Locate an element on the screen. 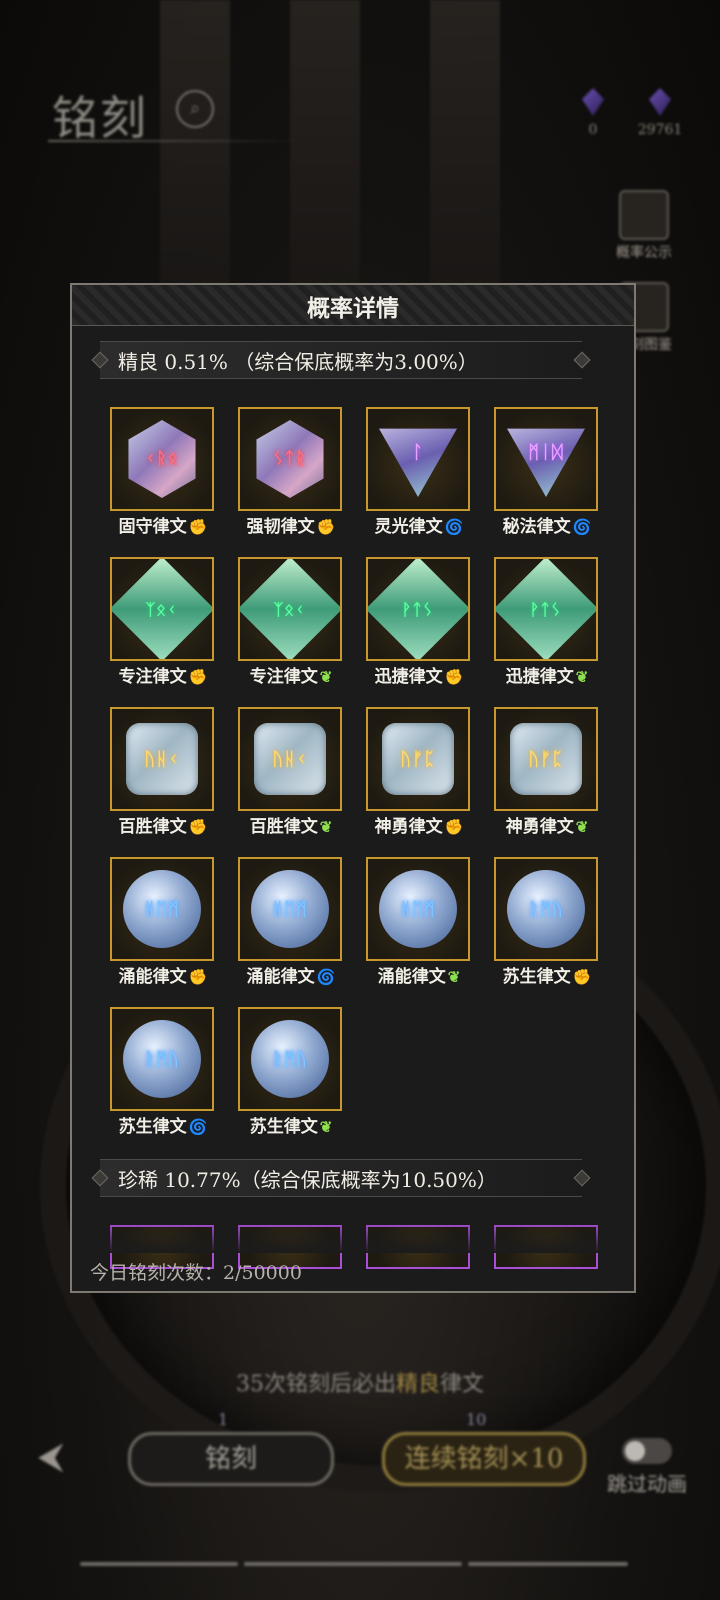  rune-name: 神勇律文 is located at coordinates (539, 827).